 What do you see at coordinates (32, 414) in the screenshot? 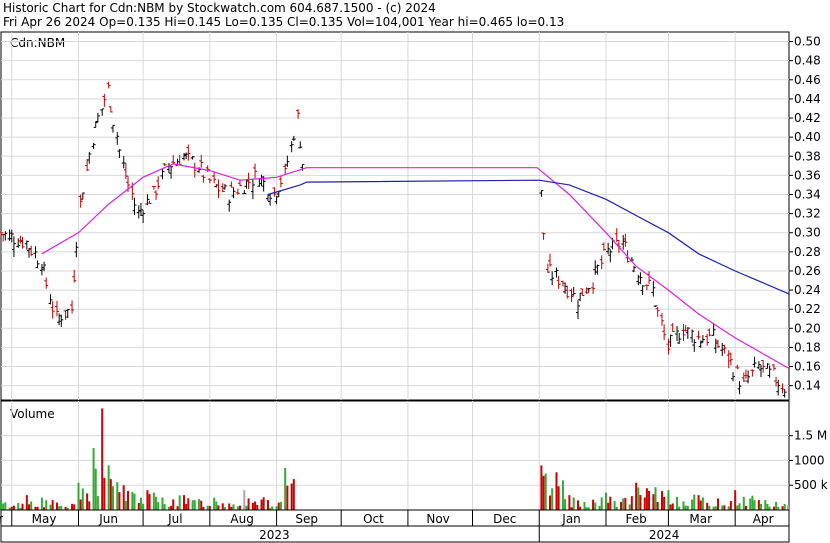
I see `volume-label: Volume` at bounding box center [32, 414].